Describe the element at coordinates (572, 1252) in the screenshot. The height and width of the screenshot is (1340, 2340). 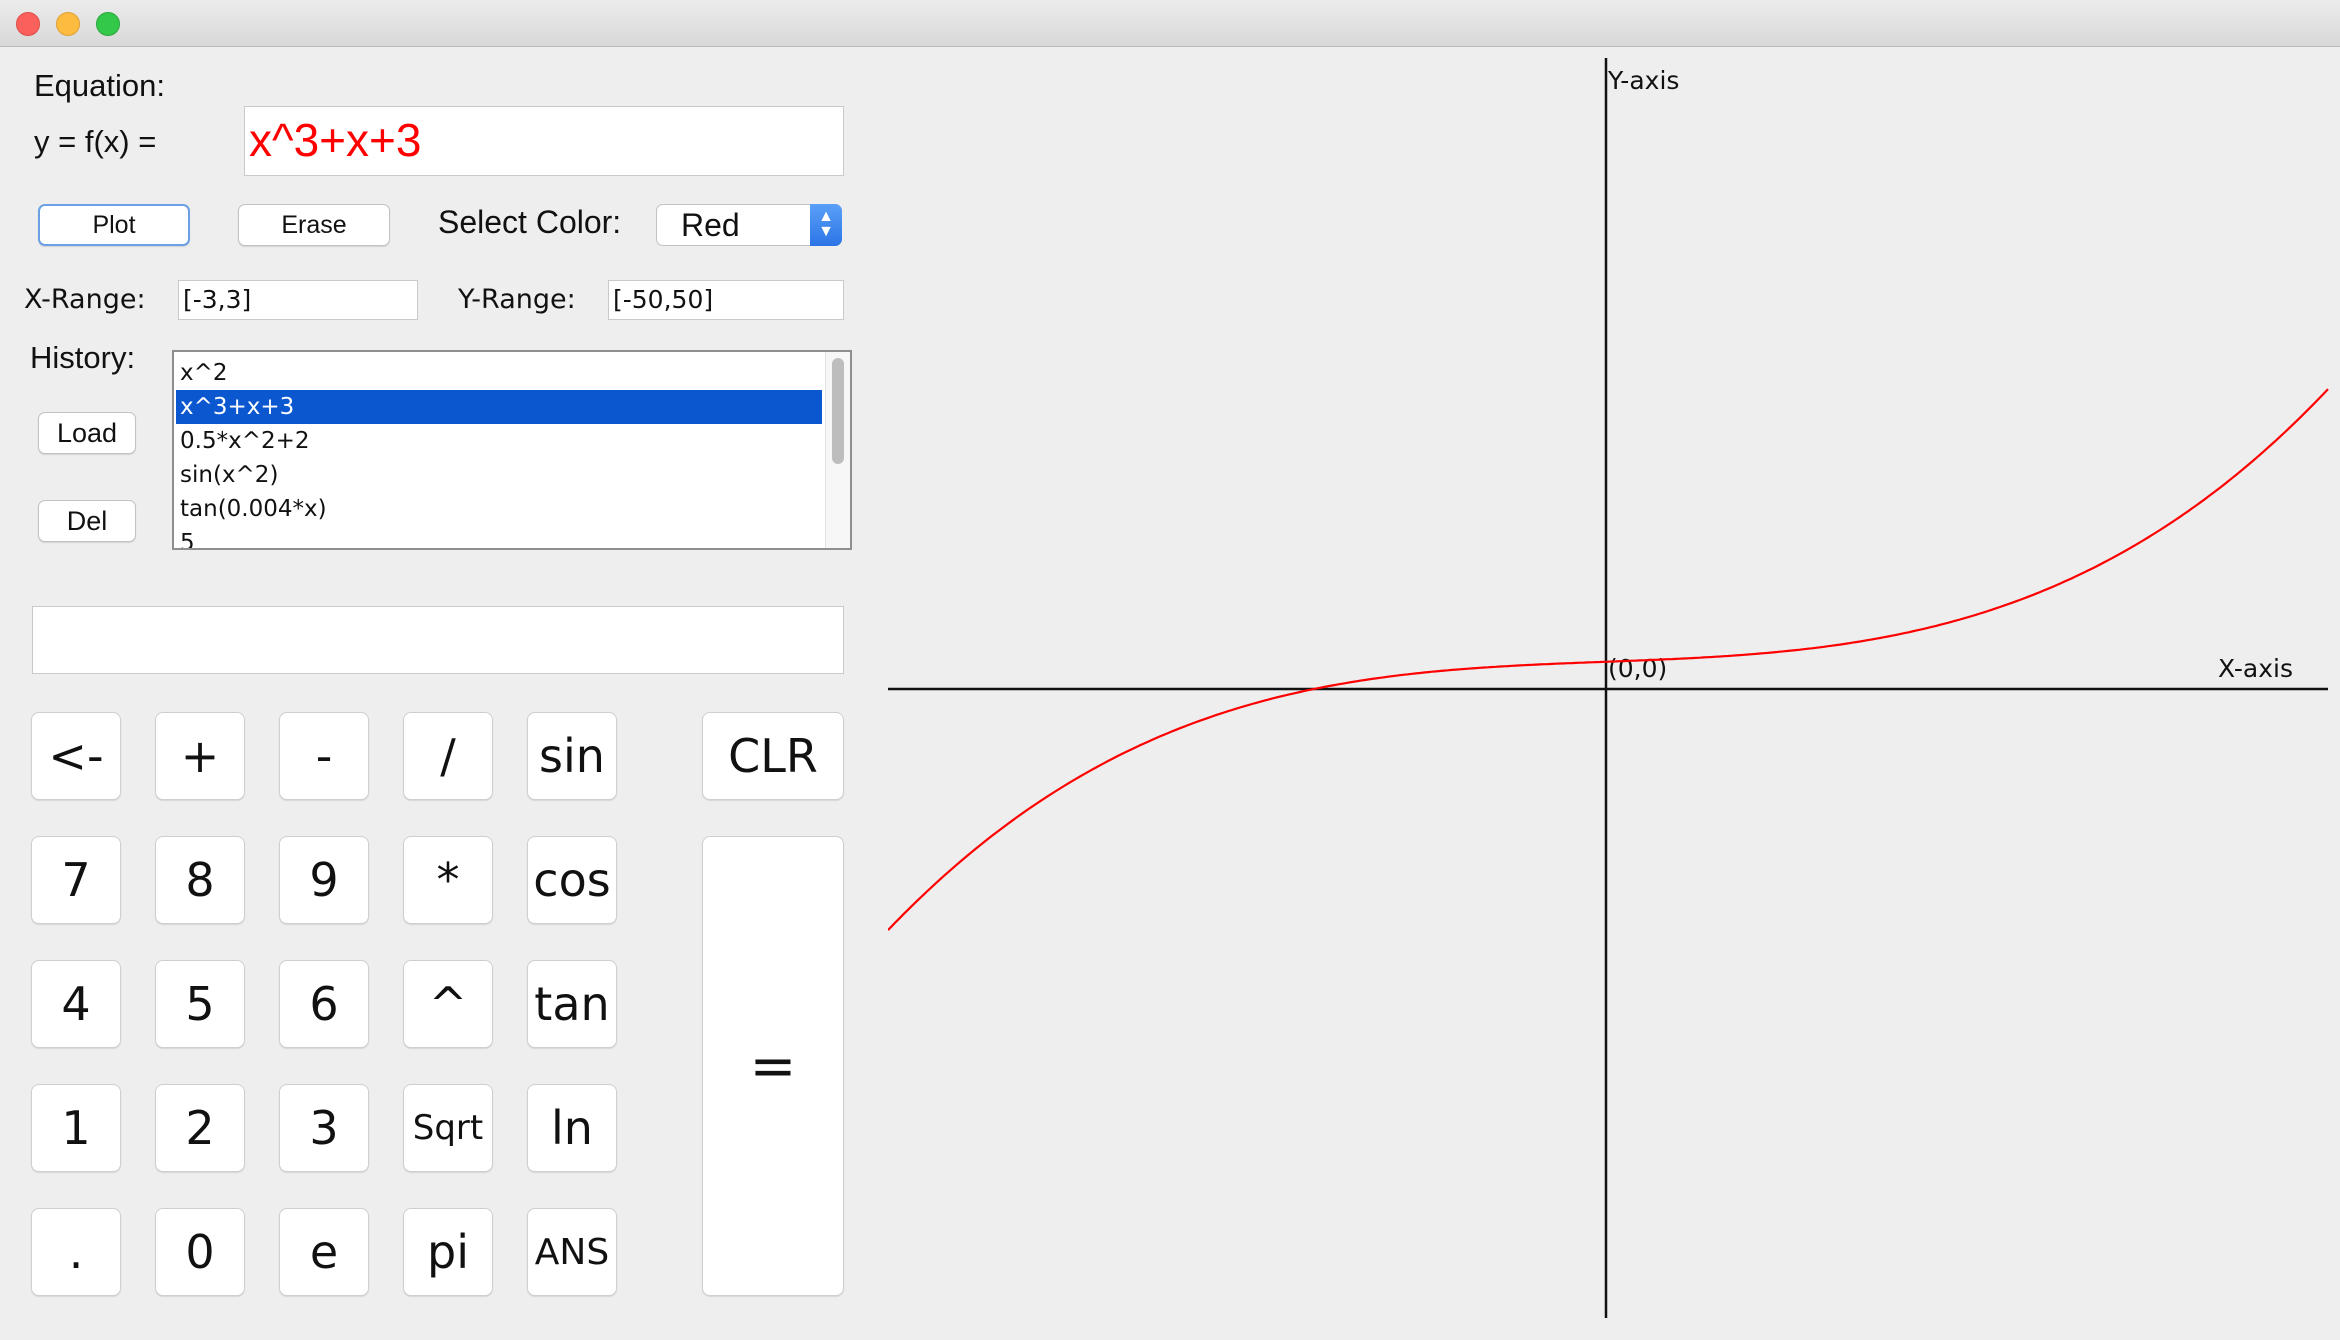
I see `answer-key: ANS` at that location.